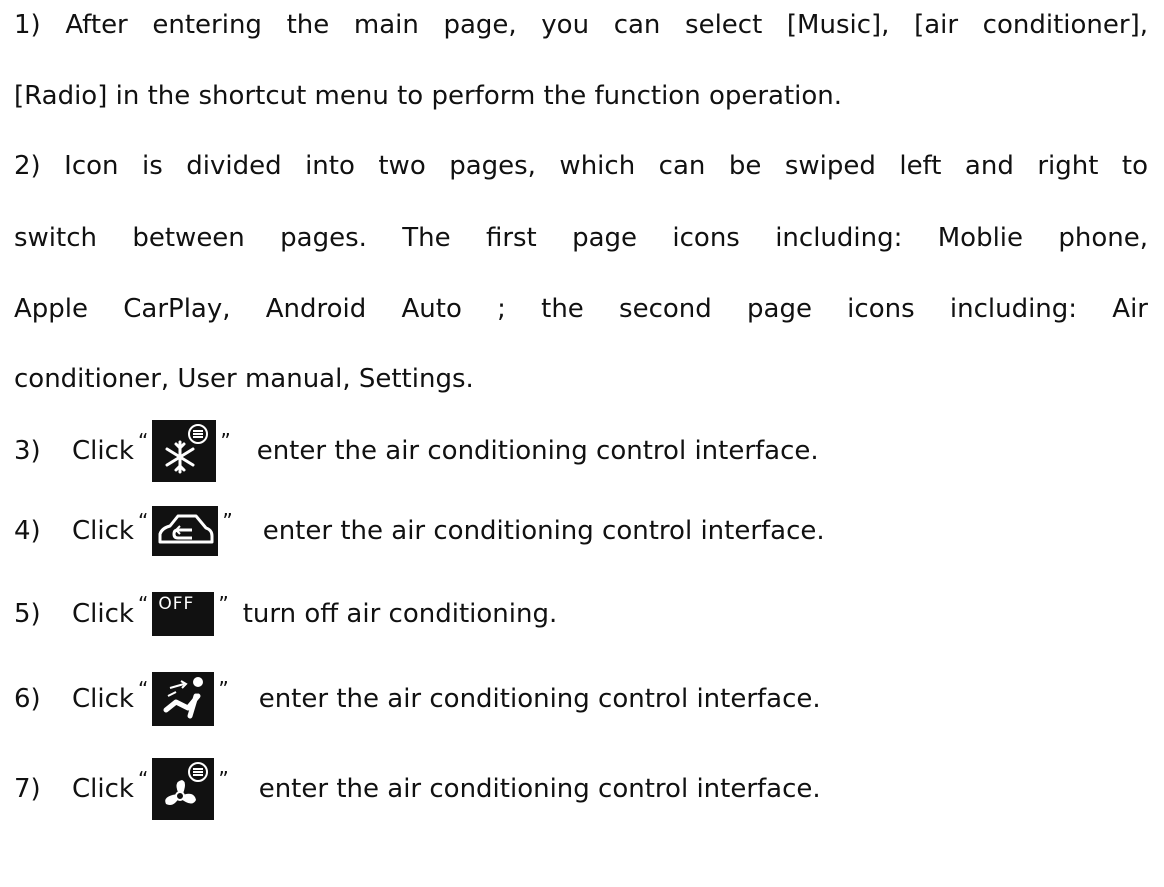  I want to click on step-description: turn off air conditioning., so click(400, 614).